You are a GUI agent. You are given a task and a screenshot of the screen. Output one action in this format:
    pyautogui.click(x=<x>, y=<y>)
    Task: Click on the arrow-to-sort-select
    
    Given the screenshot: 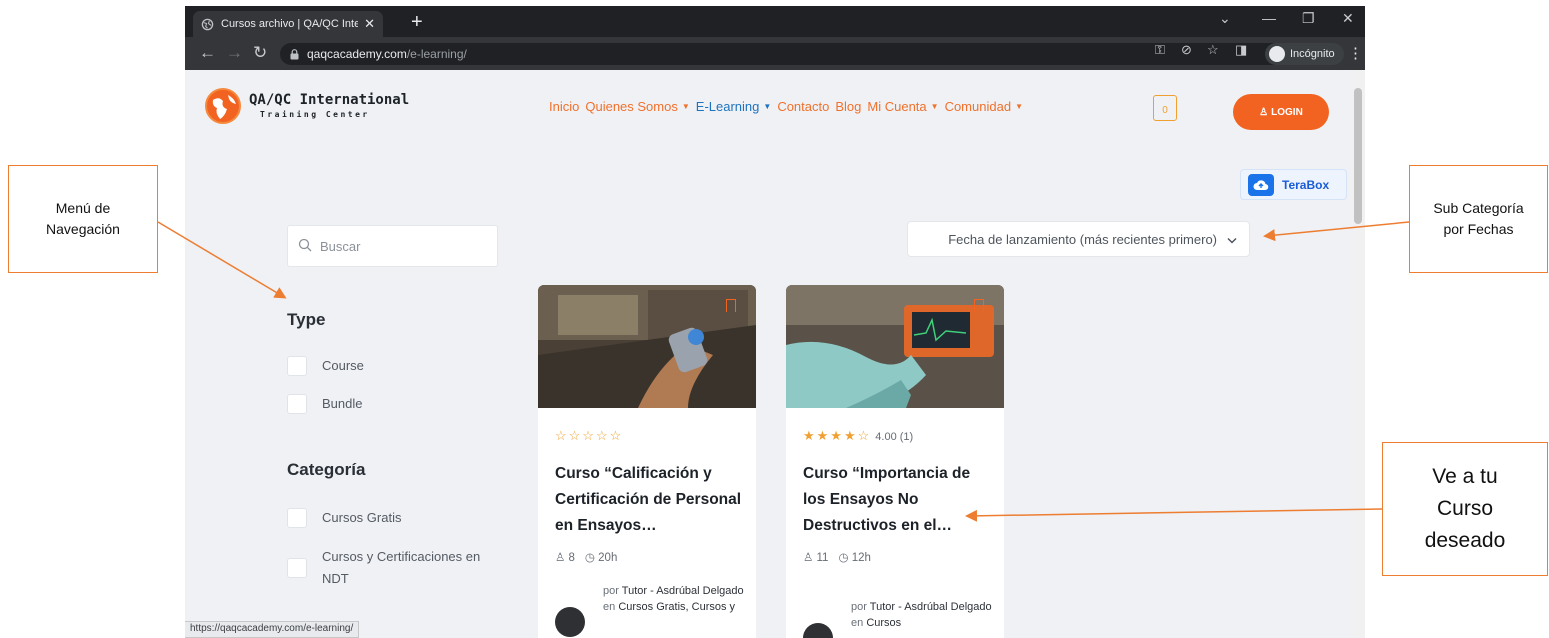 What is the action you would take?
    pyautogui.click(x=1336, y=231)
    